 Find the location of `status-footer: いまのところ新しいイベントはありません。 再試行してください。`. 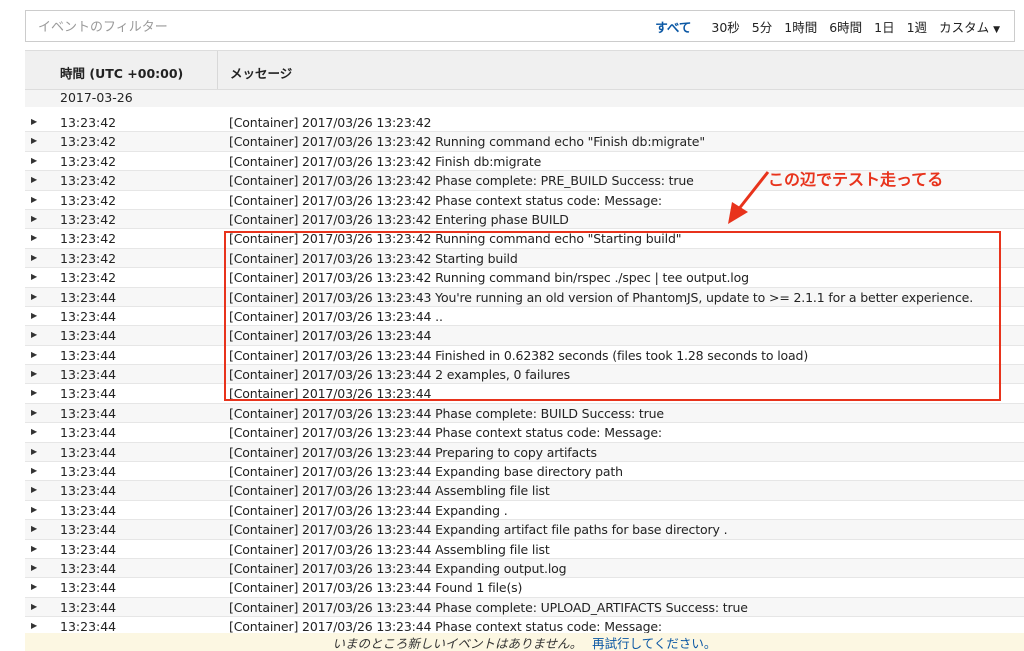

status-footer: いまのところ新しいイベントはありません。 再試行してください。 is located at coordinates (524, 642).